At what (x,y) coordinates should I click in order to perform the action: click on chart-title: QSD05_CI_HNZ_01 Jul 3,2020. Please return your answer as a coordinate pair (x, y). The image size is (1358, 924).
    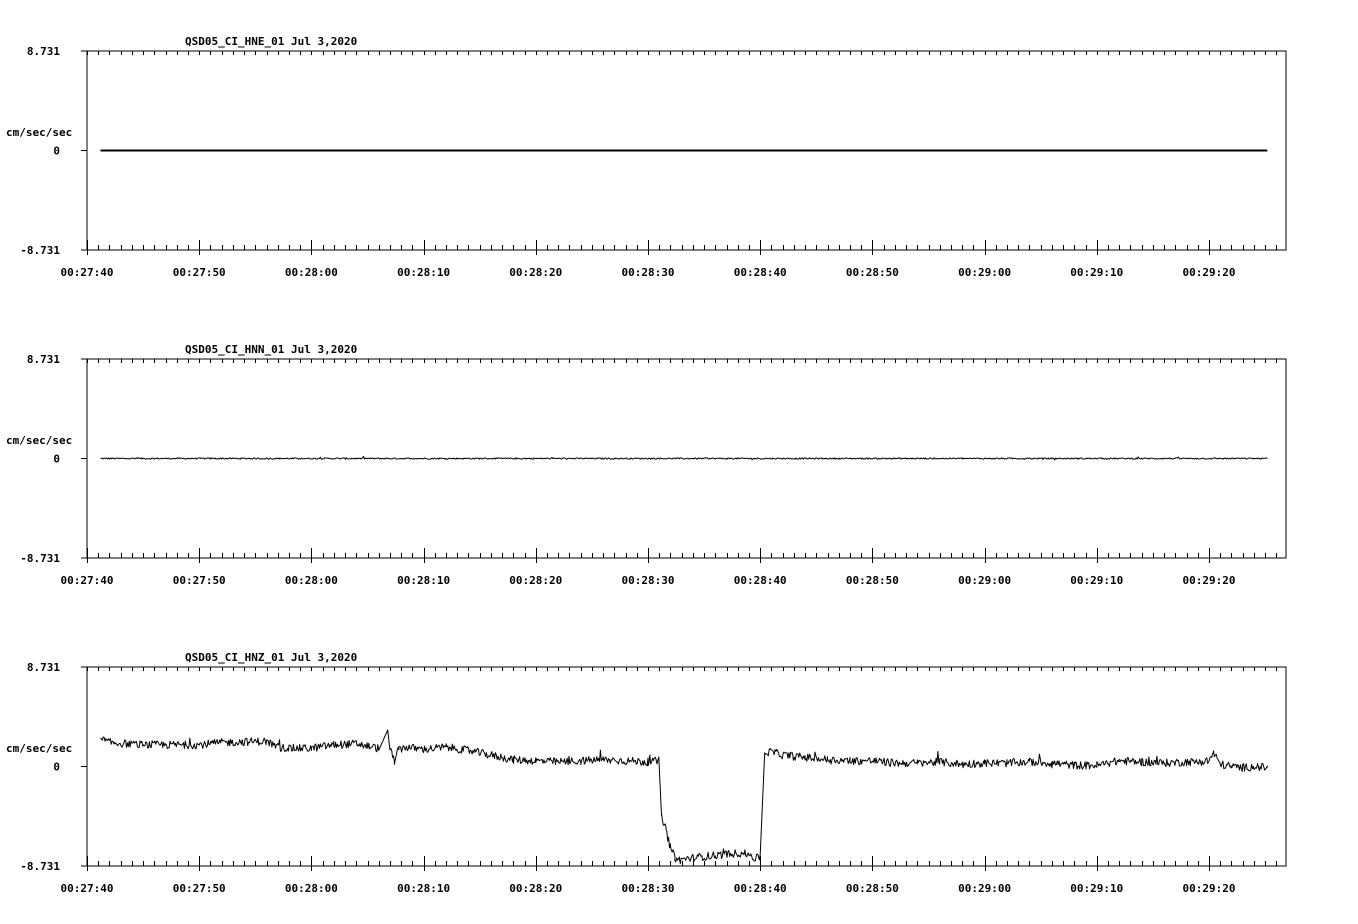
    Looking at the image, I should click on (271, 657).